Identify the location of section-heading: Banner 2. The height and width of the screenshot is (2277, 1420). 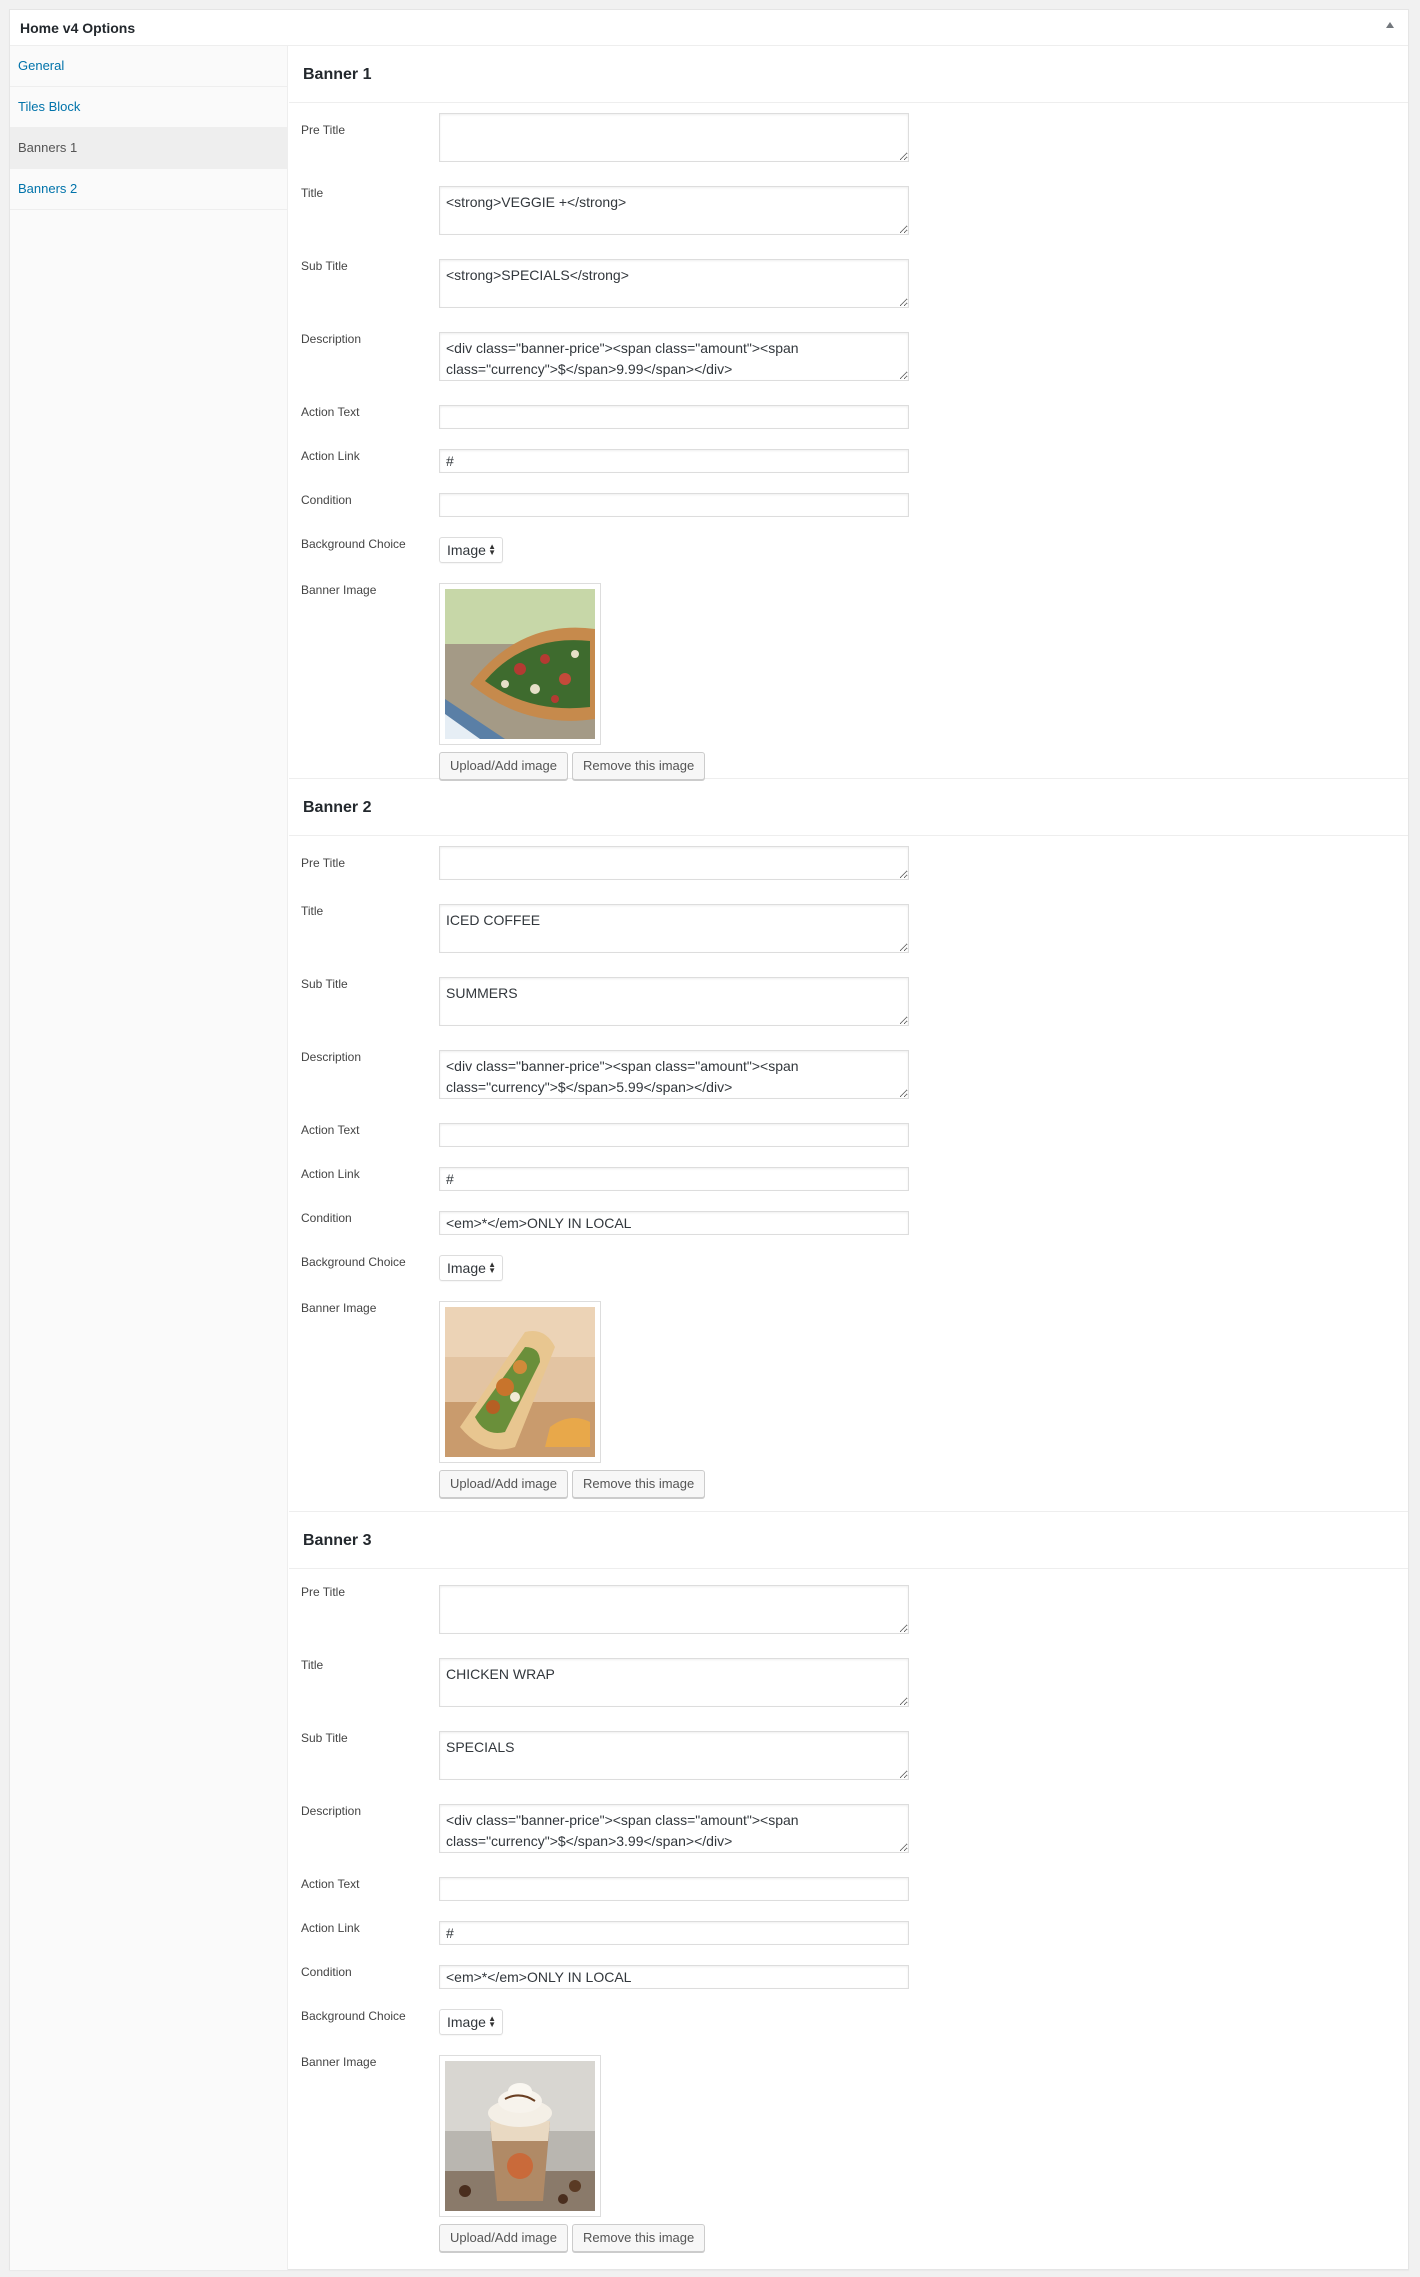
(848, 807).